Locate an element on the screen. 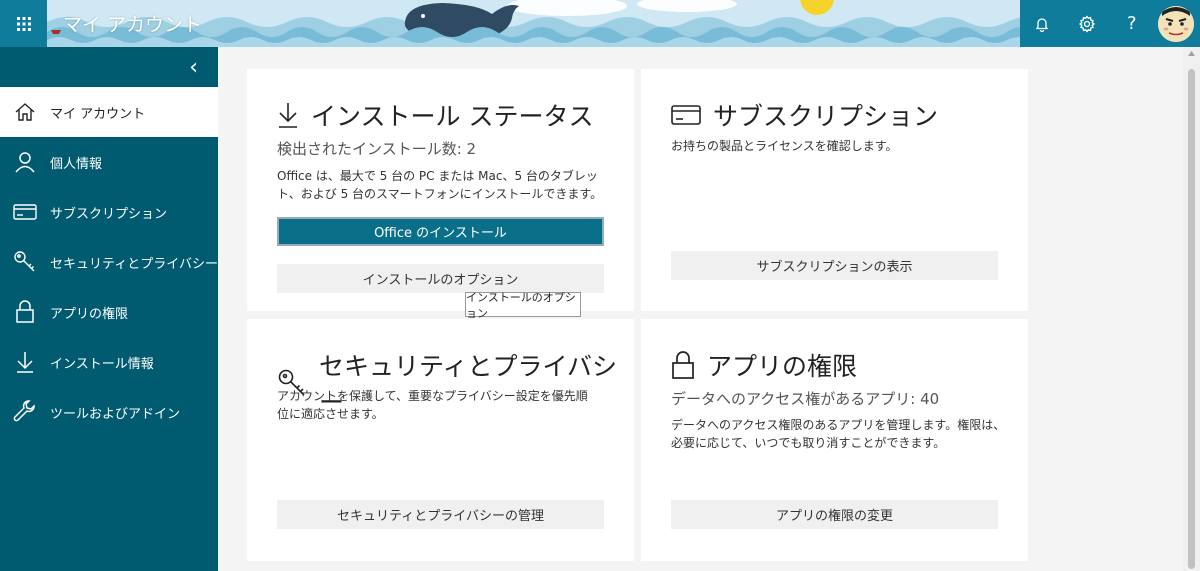  card-title: インストール ステータス is located at coordinates (435, 115).